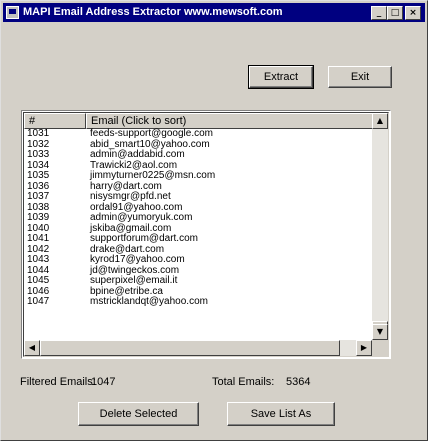 Image resolution: width=428 pixels, height=441 pixels. Describe the element at coordinates (137, 154) in the screenshot. I see `row-email: admin@addabid.com` at that location.